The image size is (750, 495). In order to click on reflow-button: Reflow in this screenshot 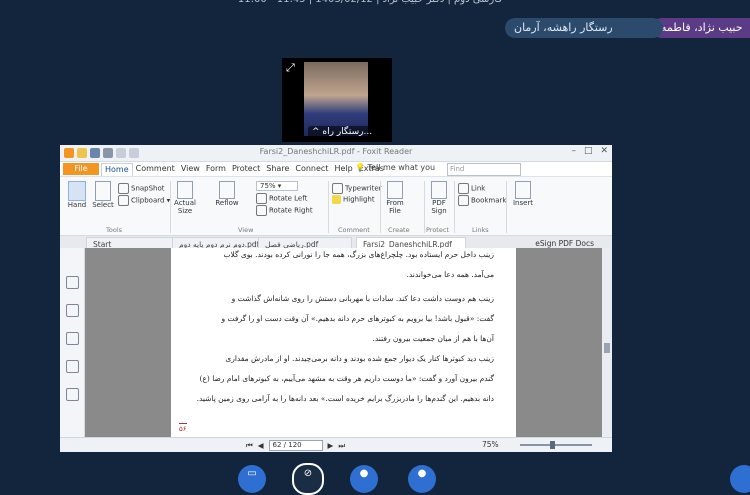, I will do `click(227, 194)`.